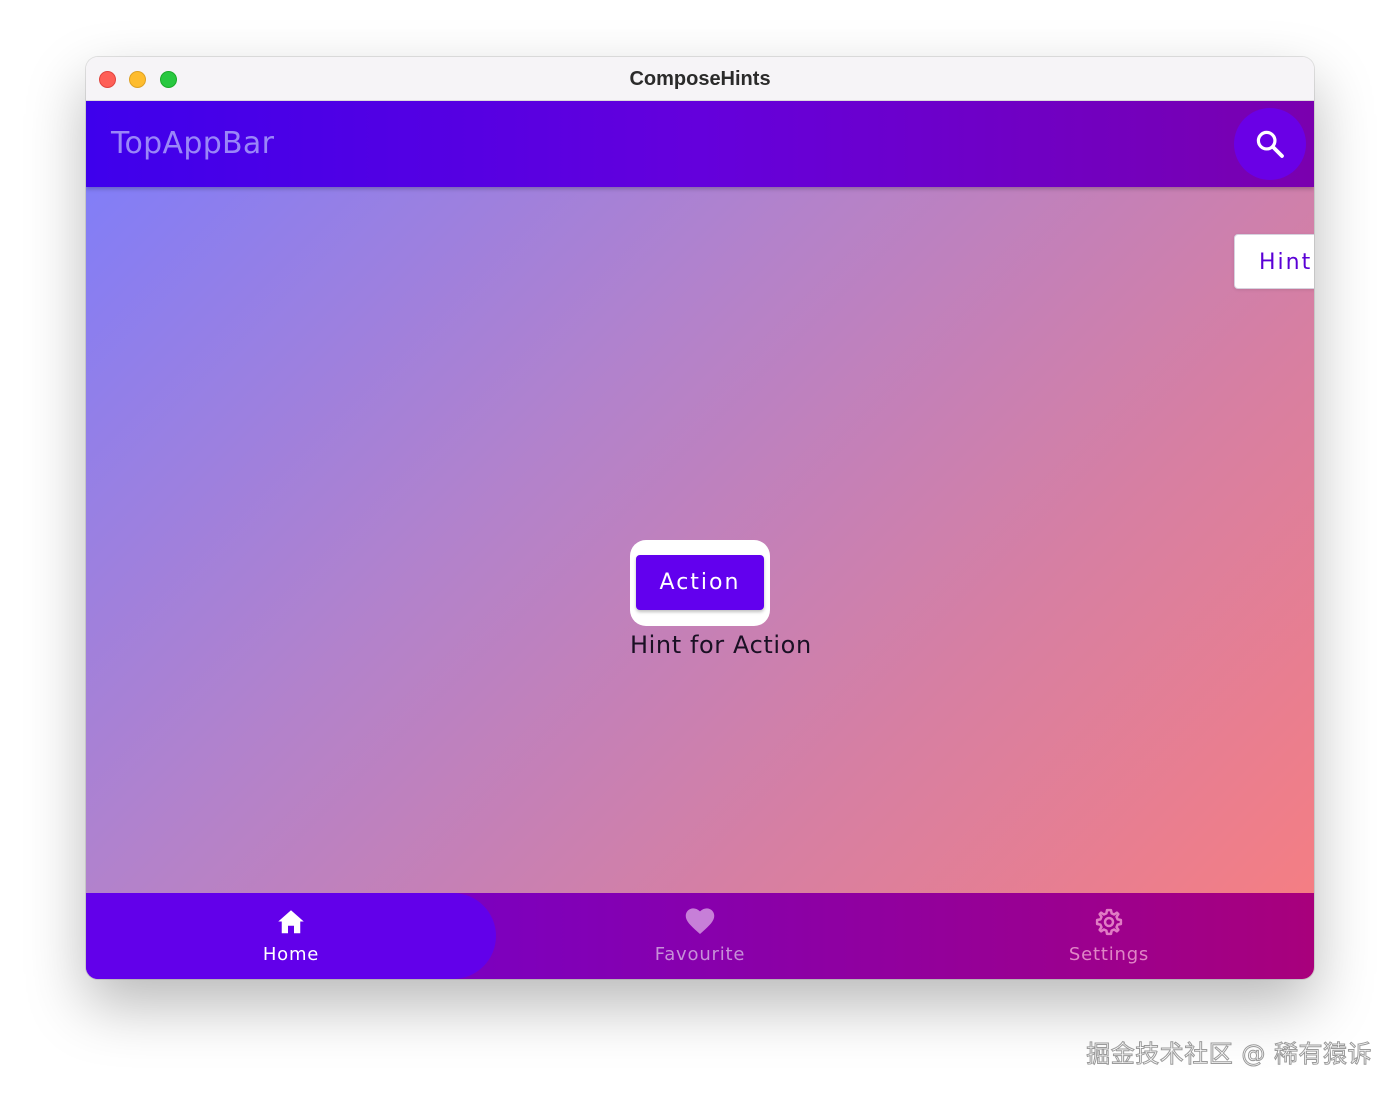  I want to click on hint-popup: Hint, so click(1274, 261).